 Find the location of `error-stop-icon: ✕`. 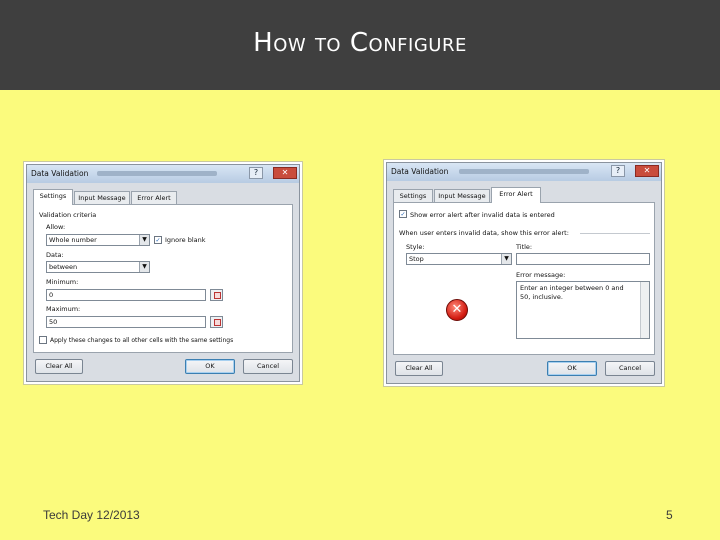

error-stop-icon: ✕ is located at coordinates (457, 310).